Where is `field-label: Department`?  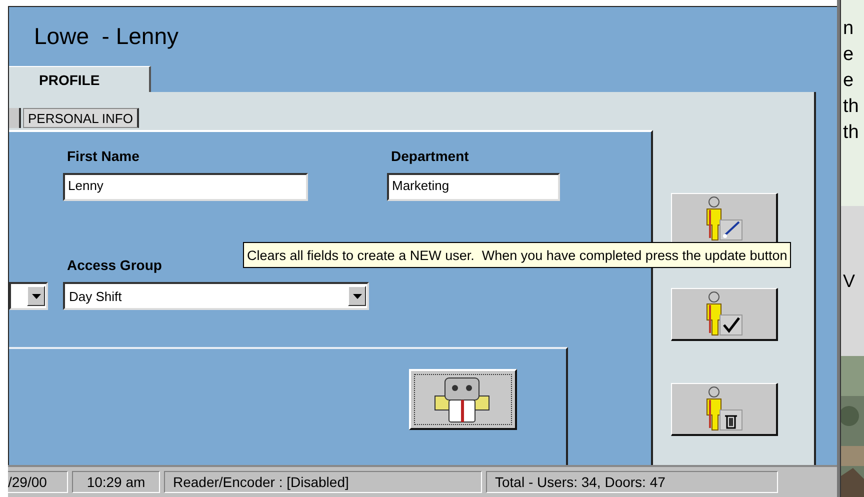
field-label: Department is located at coordinates (430, 156).